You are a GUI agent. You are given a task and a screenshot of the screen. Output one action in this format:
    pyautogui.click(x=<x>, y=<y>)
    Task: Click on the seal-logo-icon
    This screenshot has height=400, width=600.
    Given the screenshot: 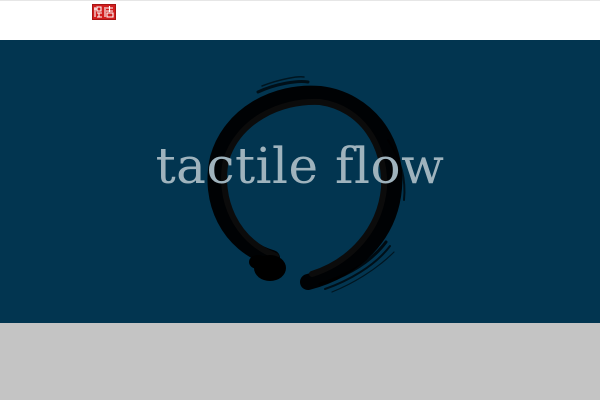 What is the action you would take?
    pyautogui.click(x=104, y=12)
    